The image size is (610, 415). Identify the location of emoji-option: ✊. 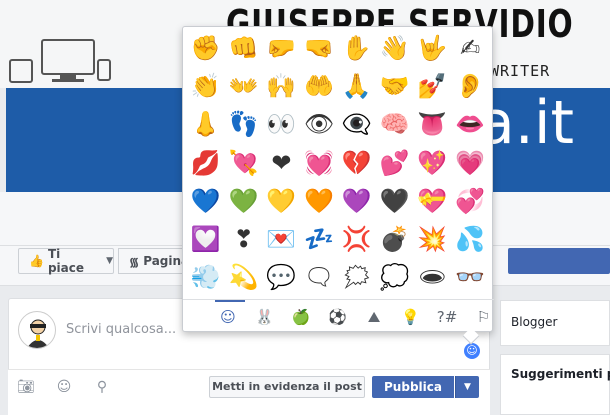
(206, 48).